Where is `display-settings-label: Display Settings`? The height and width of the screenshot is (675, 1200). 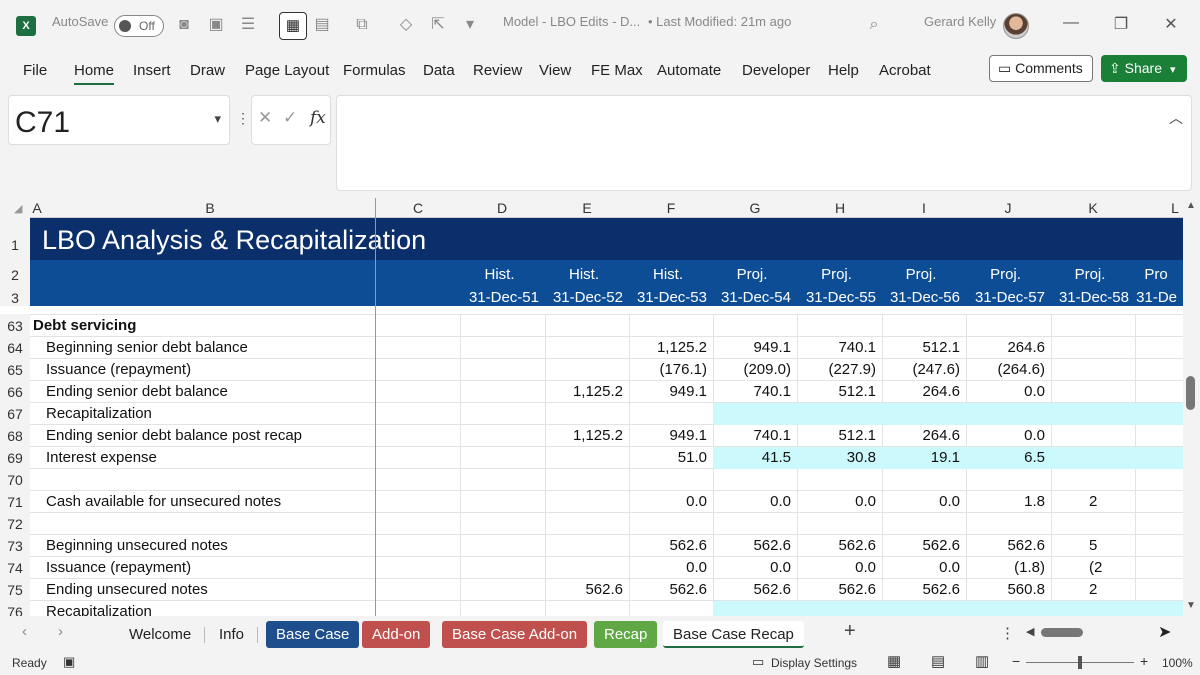
display-settings-label: Display Settings is located at coordinates (814, 663).